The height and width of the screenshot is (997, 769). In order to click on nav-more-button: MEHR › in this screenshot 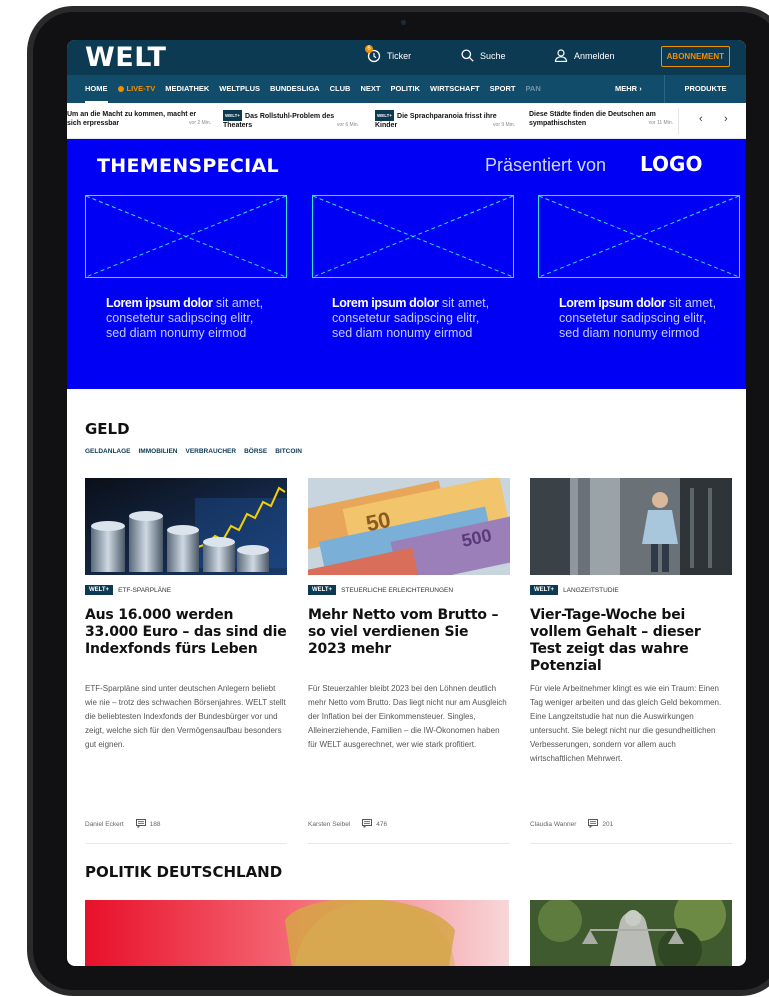, I will do `click(628, 89)`.